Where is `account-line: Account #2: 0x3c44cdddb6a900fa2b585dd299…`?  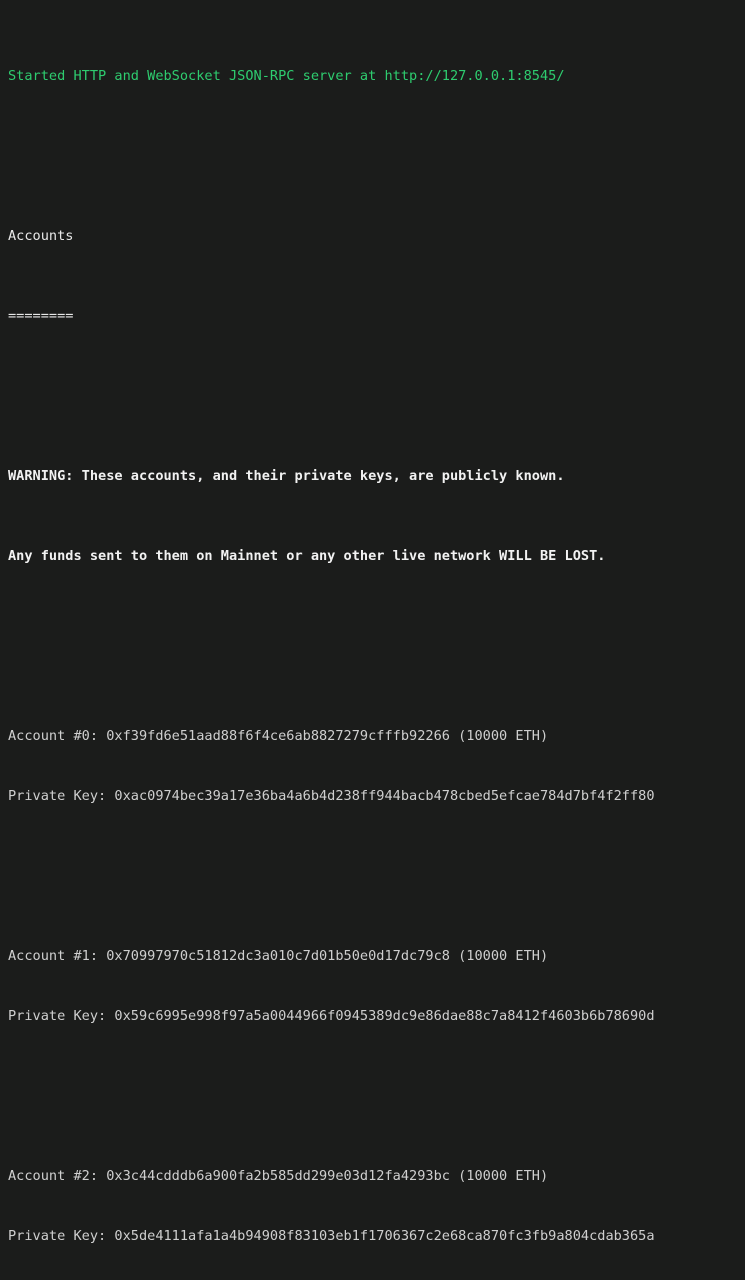 account-line: Account #2: 0x3c44cdddb6a900fa2b585dd299… is located at coordinates (278, 1176).